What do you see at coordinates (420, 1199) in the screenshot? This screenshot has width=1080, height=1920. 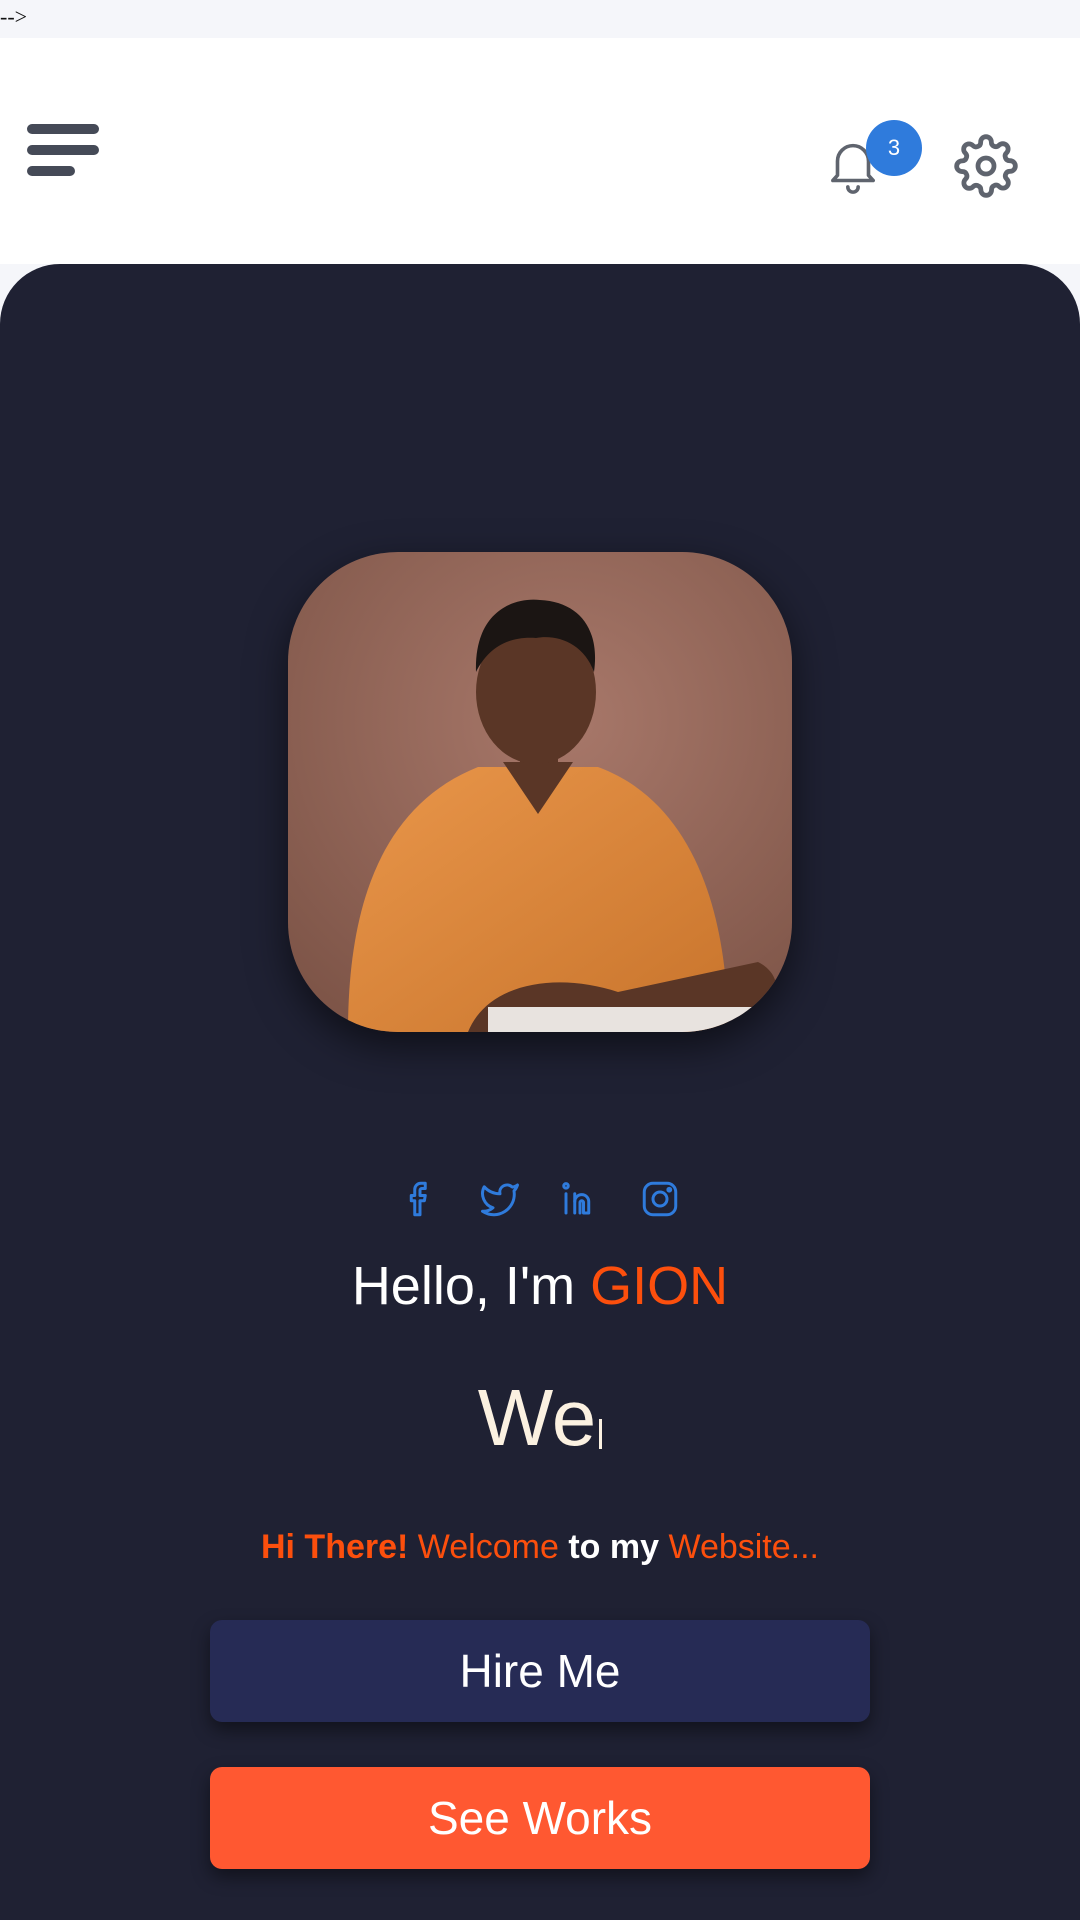 I see `facebook-icon` at bounding box center [420, 1199].